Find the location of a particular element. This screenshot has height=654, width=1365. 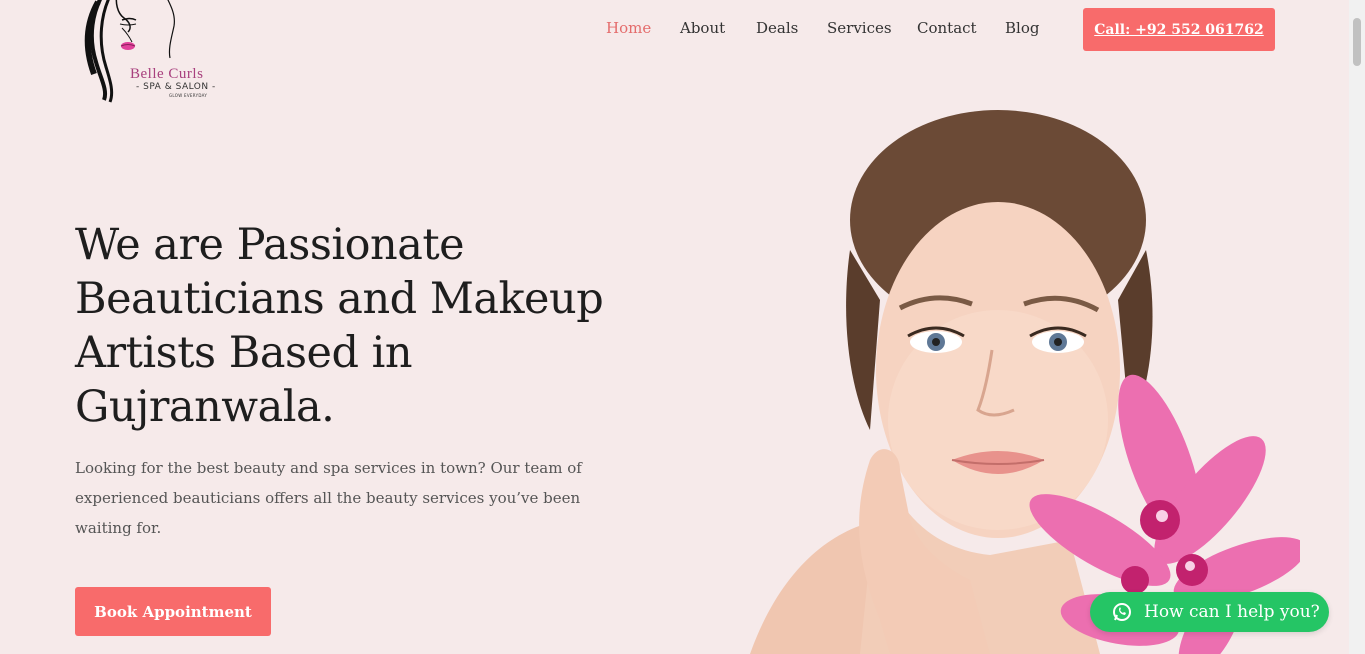

nav-item-services: Services is located at coordinates (859, 28).